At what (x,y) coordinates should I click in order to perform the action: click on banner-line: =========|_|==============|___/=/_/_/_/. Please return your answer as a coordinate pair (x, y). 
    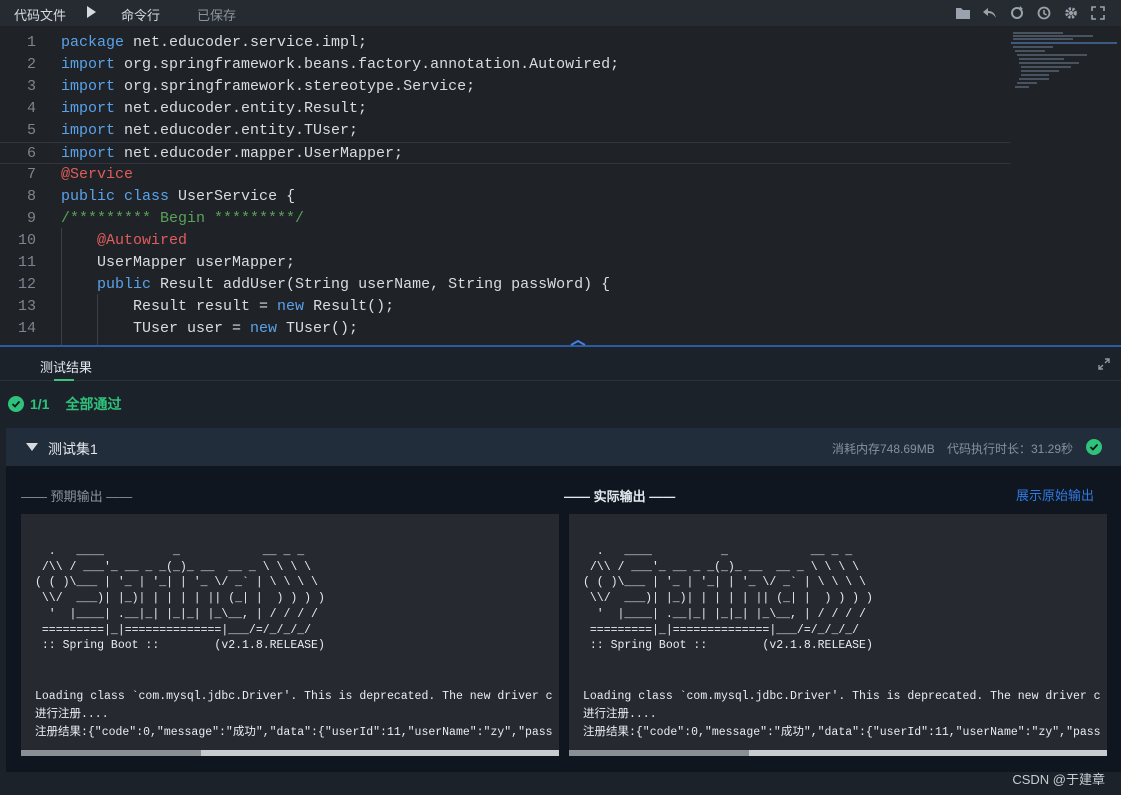
    Looking at the image, I should click on (173, 630).